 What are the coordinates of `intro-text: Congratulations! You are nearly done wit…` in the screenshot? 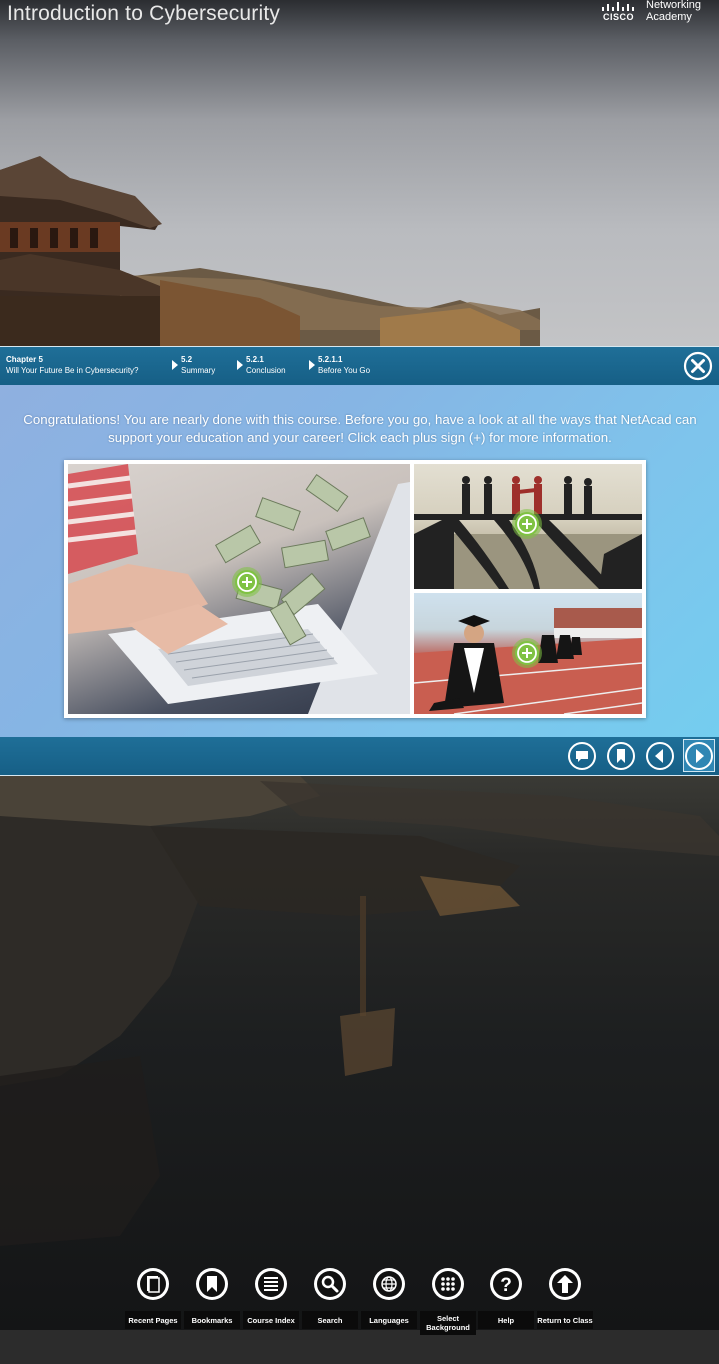 It's located at (360, 428).